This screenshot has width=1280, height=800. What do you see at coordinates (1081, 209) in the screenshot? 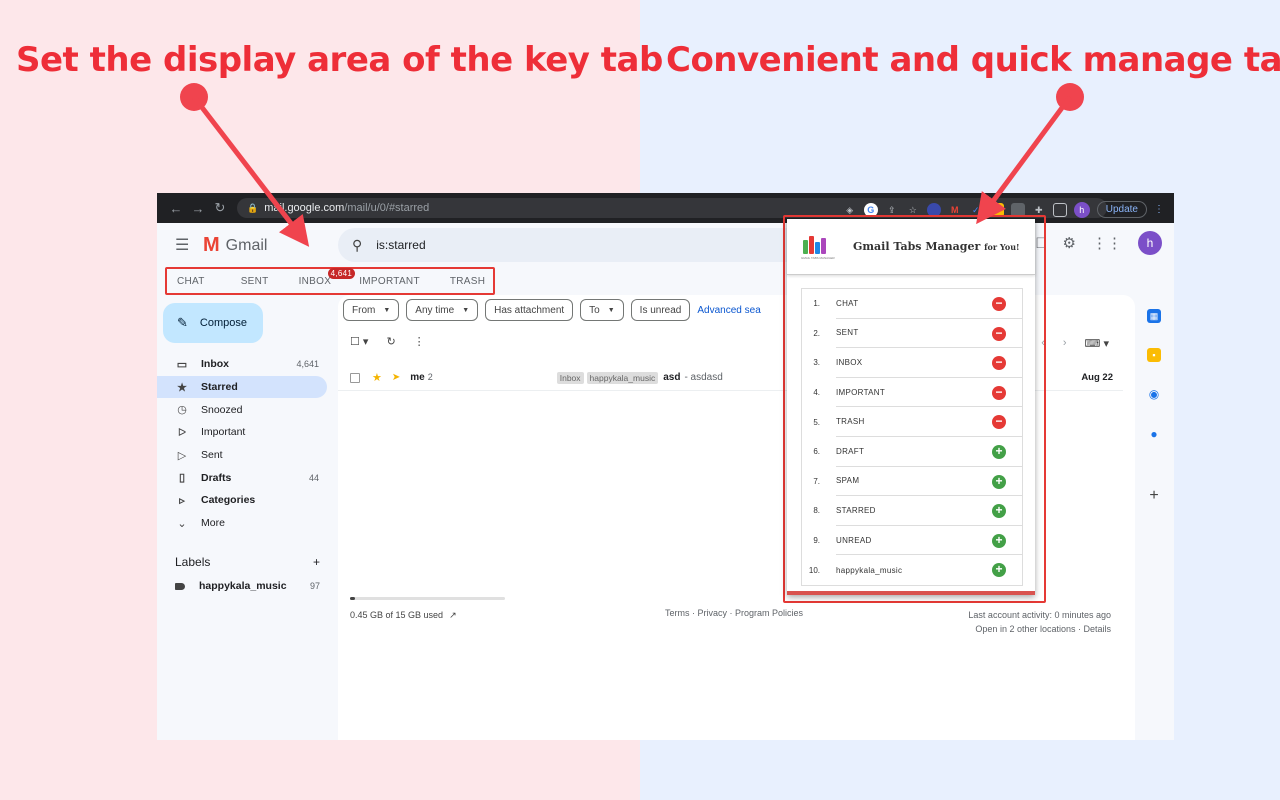
I see `profile-avatar: h` at bounding box center [1081, 209].